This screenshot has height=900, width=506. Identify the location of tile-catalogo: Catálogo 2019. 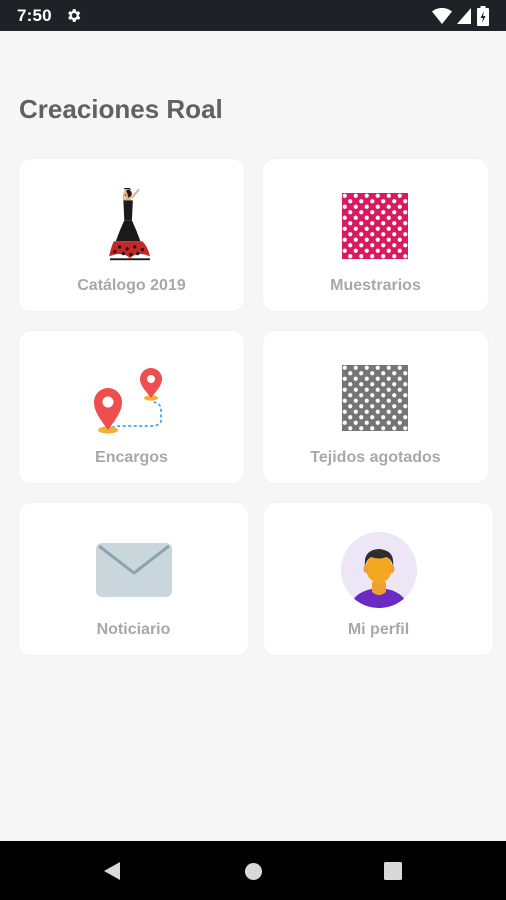
(131, 235).